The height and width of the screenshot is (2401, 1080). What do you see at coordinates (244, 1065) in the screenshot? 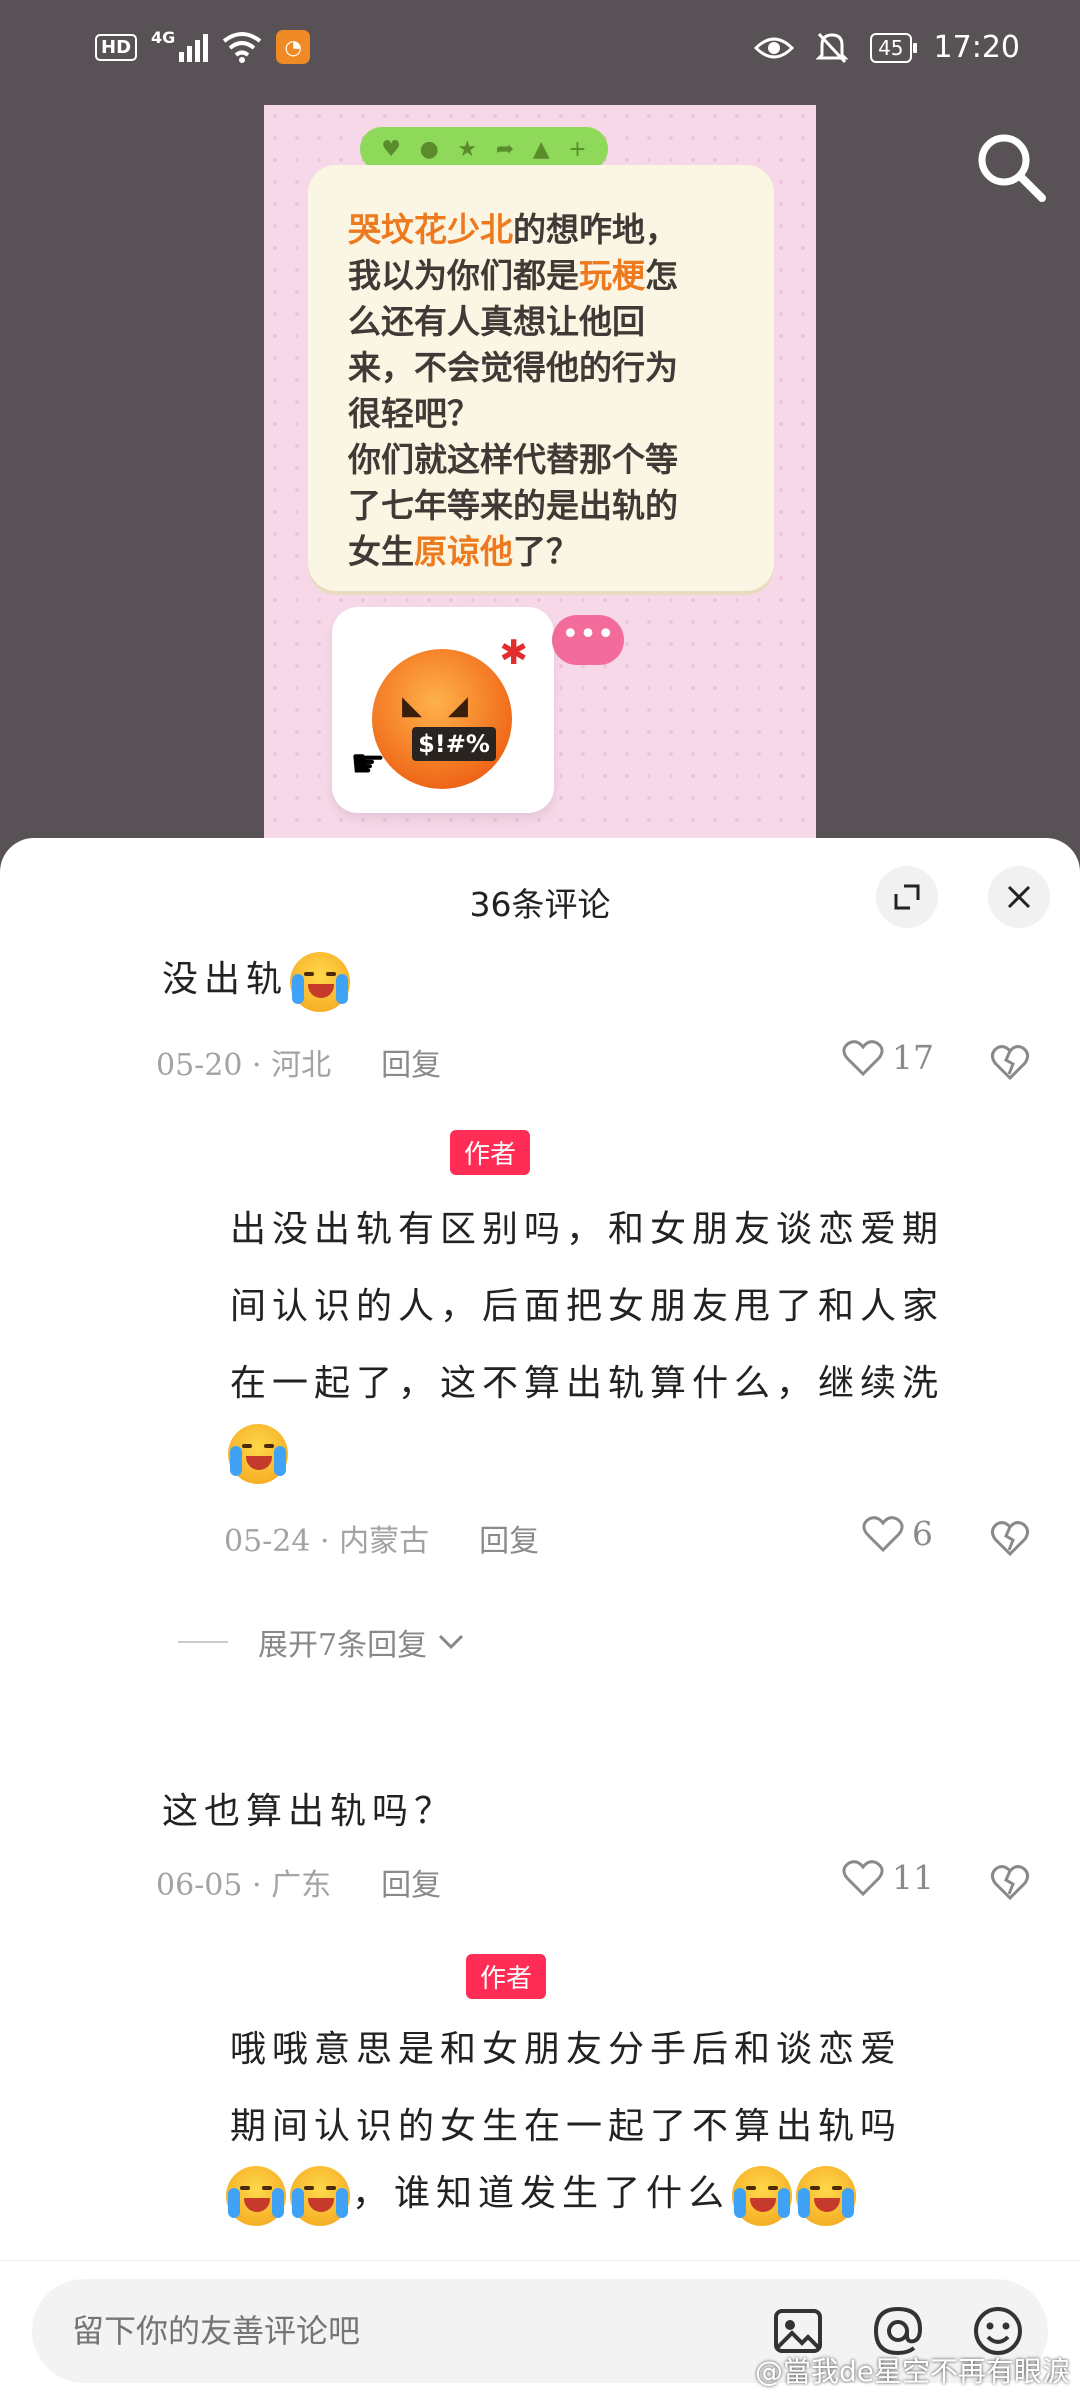
I see `comment-date-region: 05-20 · 河北` at bounding box center [244, 1065].